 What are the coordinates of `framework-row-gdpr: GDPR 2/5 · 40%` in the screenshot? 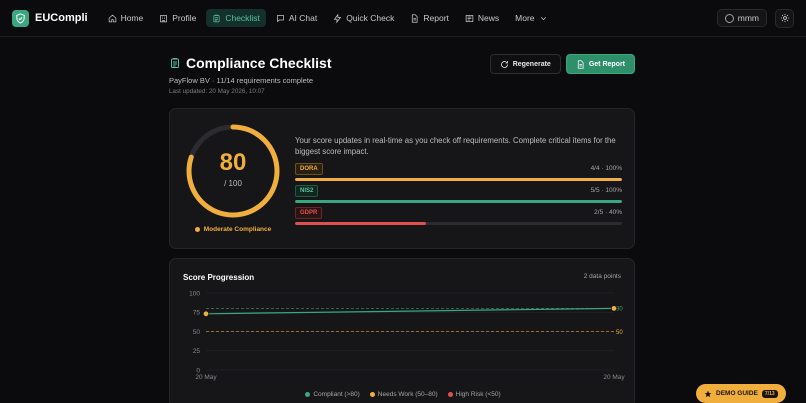 It's located at (458, 215).